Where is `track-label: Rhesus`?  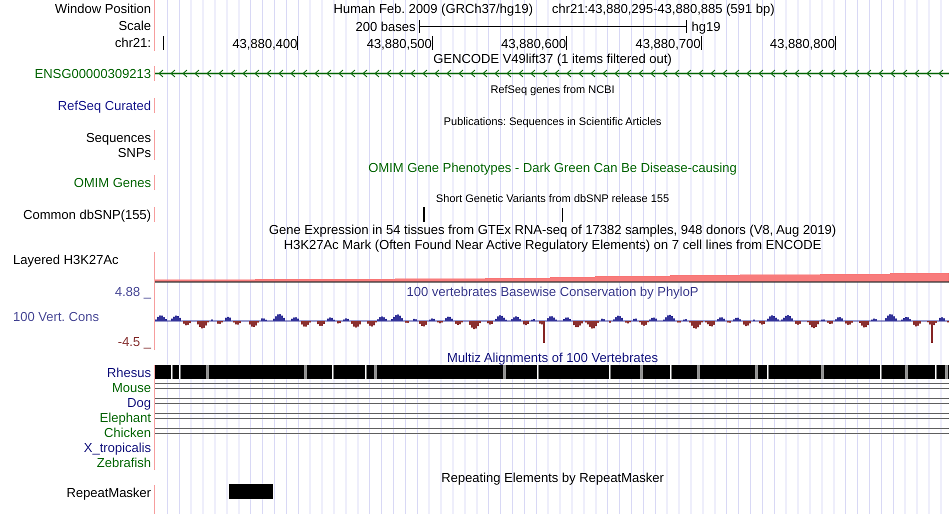
track-label: Rhesus is located at coordinates (130, 372).